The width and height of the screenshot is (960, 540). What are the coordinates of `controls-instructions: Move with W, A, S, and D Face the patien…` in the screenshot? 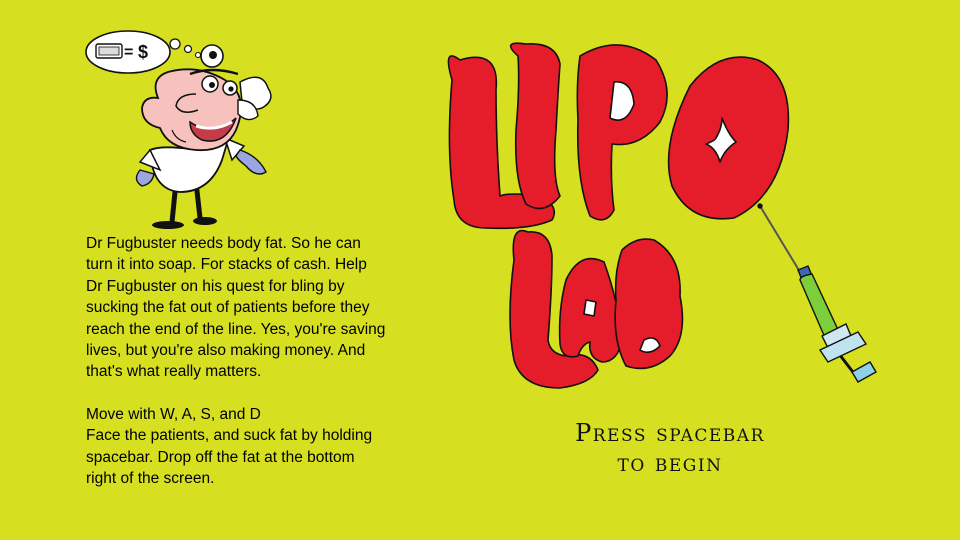 It's located at (236, 447).